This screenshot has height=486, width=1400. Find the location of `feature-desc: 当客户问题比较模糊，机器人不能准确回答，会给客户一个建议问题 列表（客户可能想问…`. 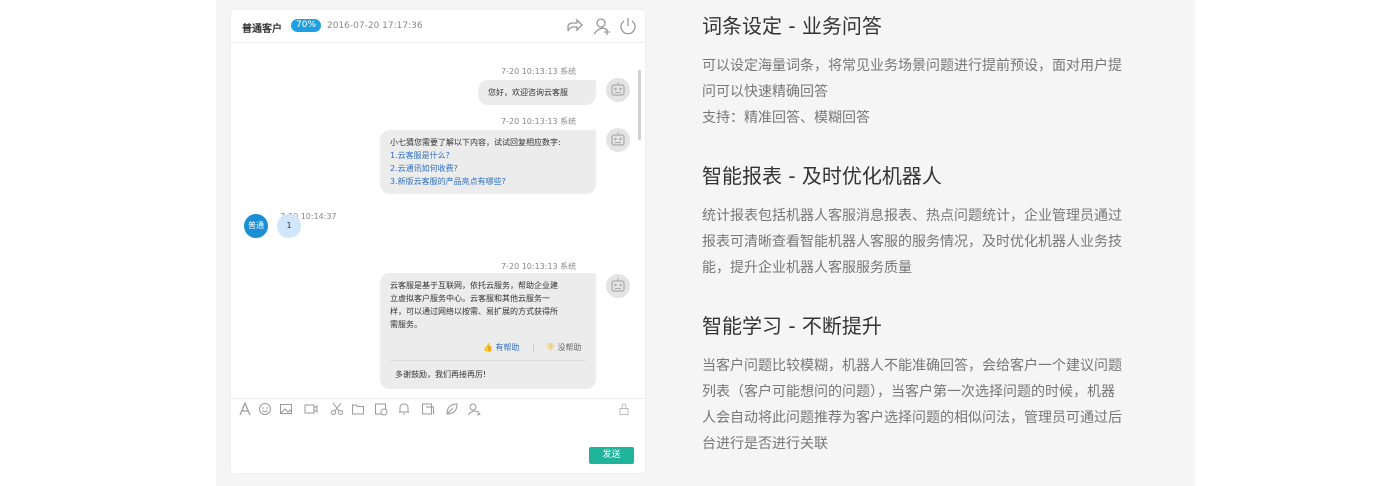

feature-desc: 当客户问题比较模糊，机器人不能准确回答，会给客户一个建议问题 列表（客户可能想问… is located at coordinates (944, 405).